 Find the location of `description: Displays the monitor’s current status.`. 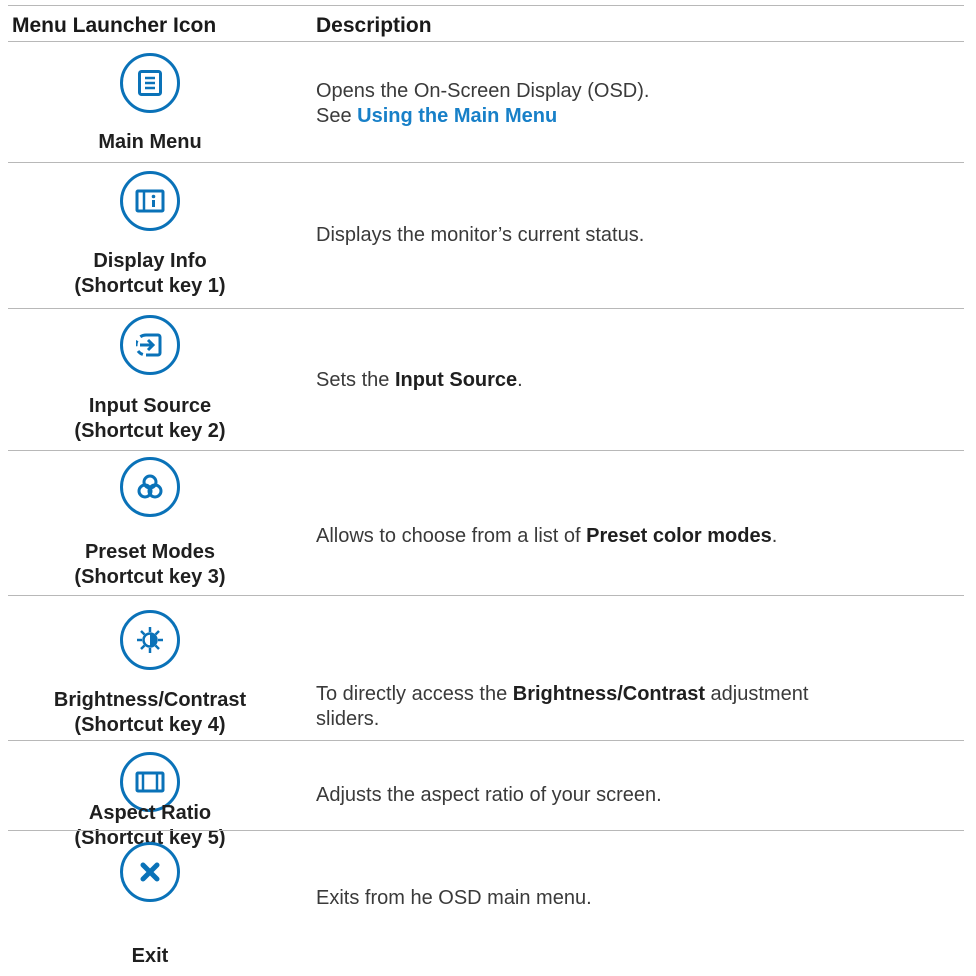

description: Displays the monitor’s current status. is located at coordinates (480, 235).